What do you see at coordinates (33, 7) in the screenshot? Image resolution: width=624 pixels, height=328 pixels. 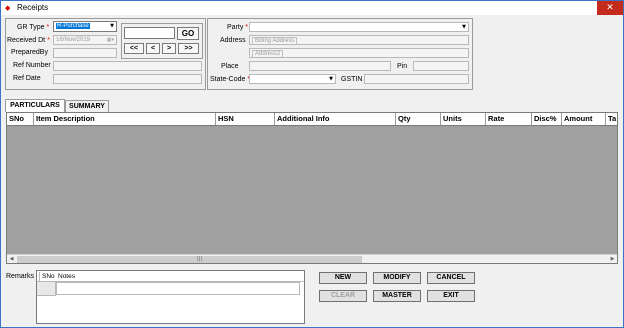 I see `window-title: Receipts` at bounding box center [33, 7].